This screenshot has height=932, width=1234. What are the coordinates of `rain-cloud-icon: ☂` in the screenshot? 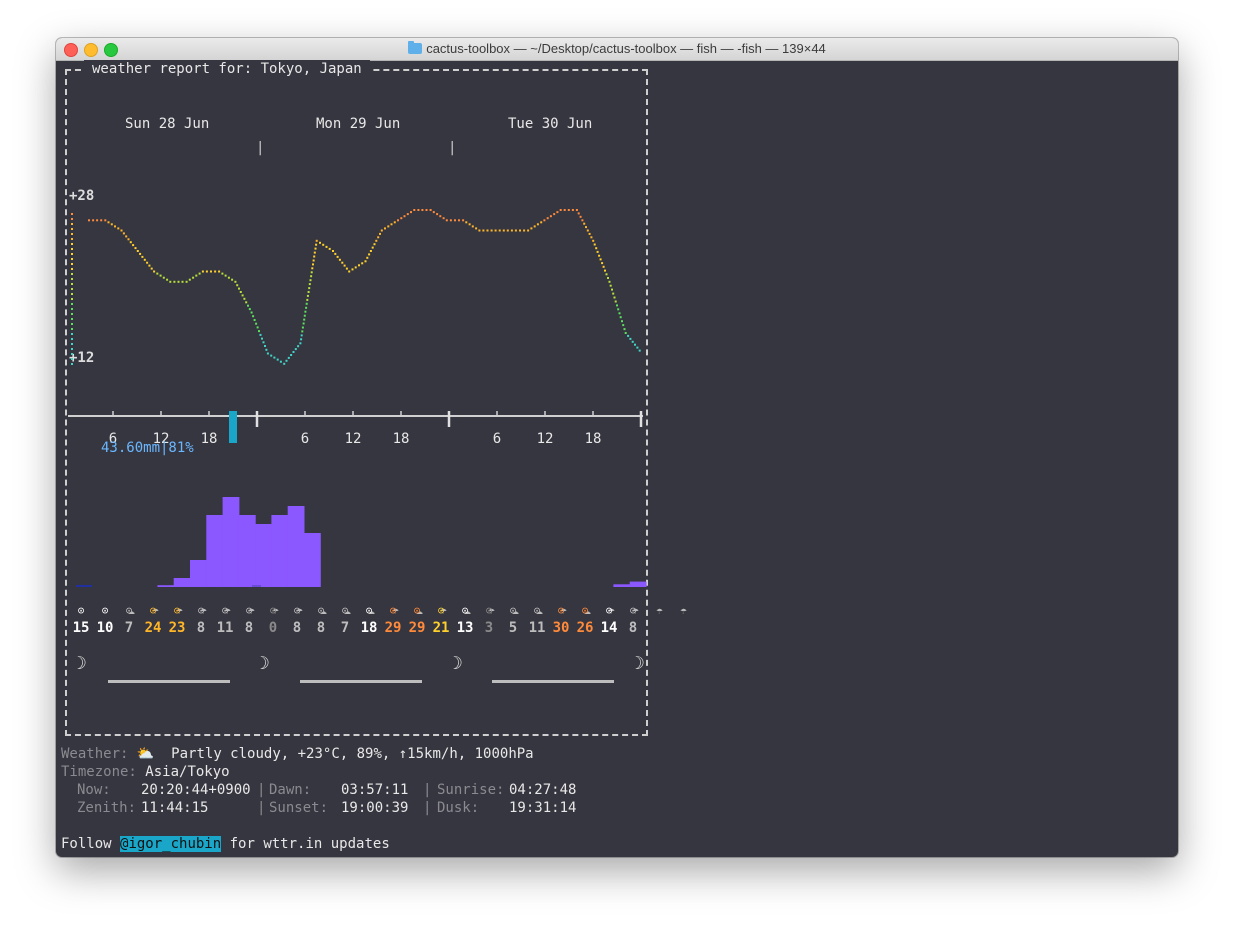 It's located at (683, 610).